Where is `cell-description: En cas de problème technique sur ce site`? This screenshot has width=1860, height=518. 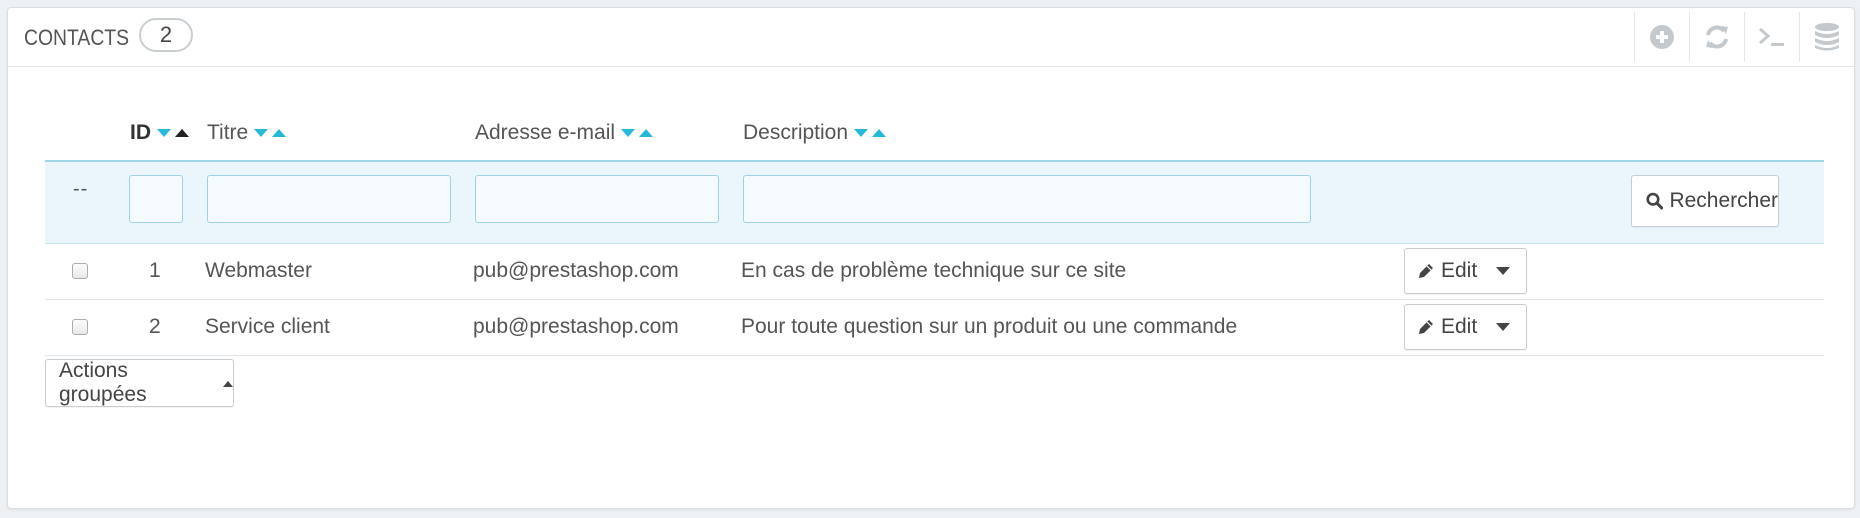 cell-description: En cas de problème technique sur ce site is located at coordinates (934, 270).